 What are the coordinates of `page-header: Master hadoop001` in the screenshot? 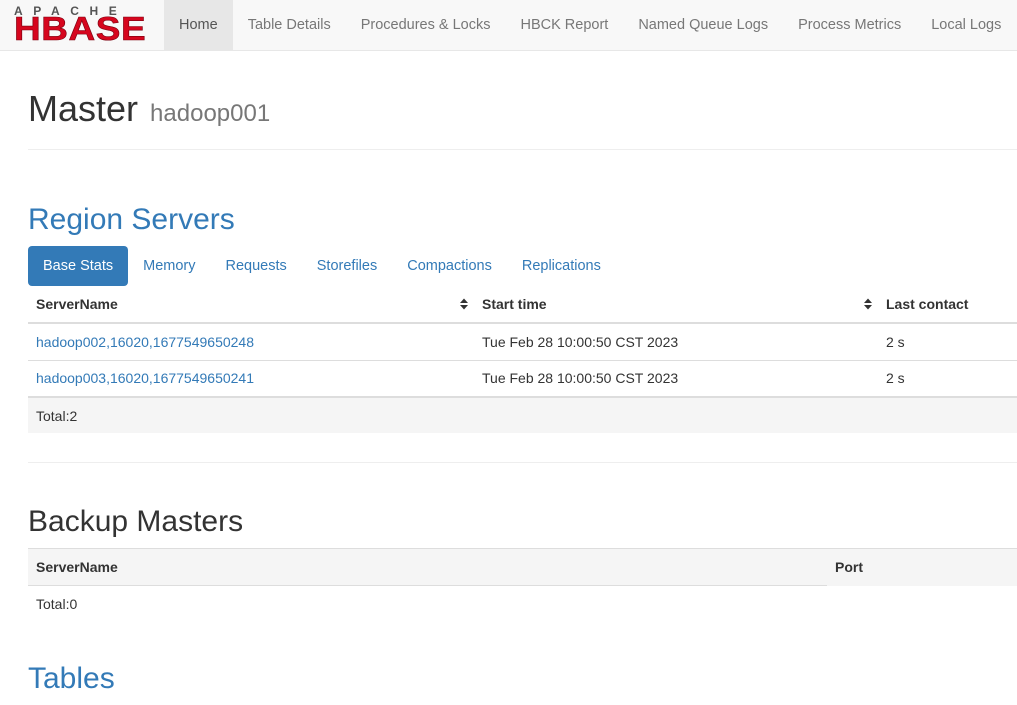 It's located at (522, 119).